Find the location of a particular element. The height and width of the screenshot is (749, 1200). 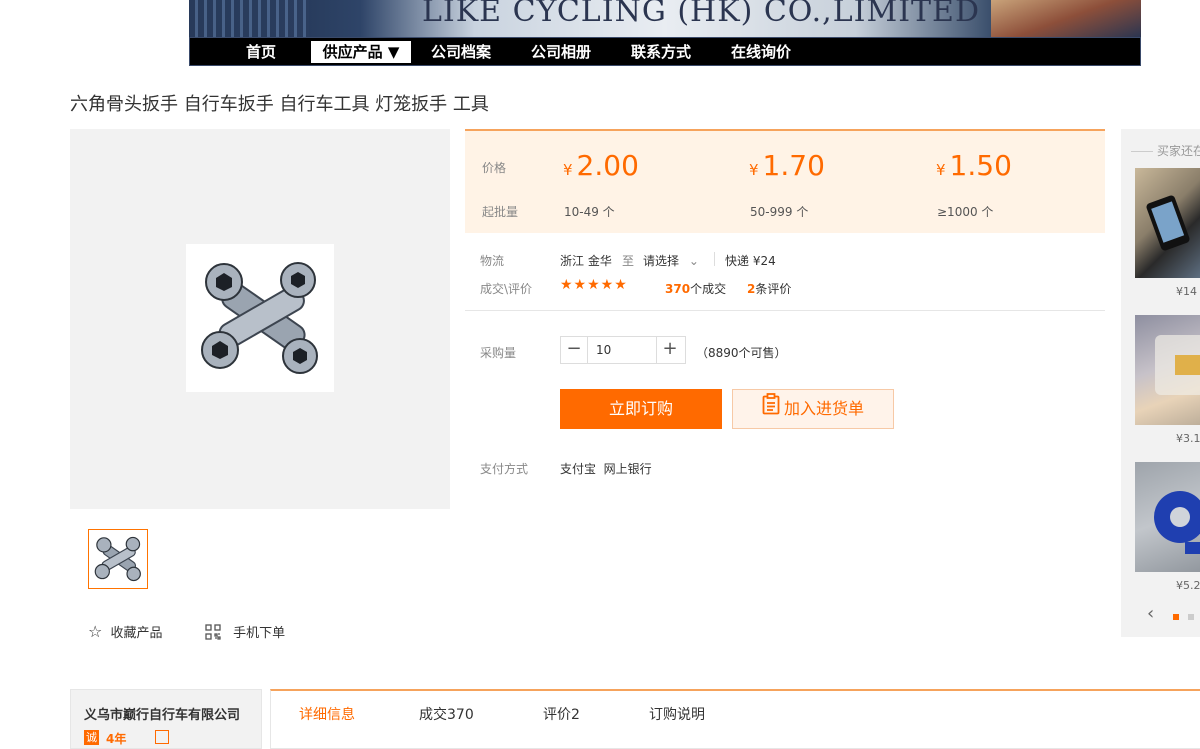

separator is located at coordinates (714, 259).